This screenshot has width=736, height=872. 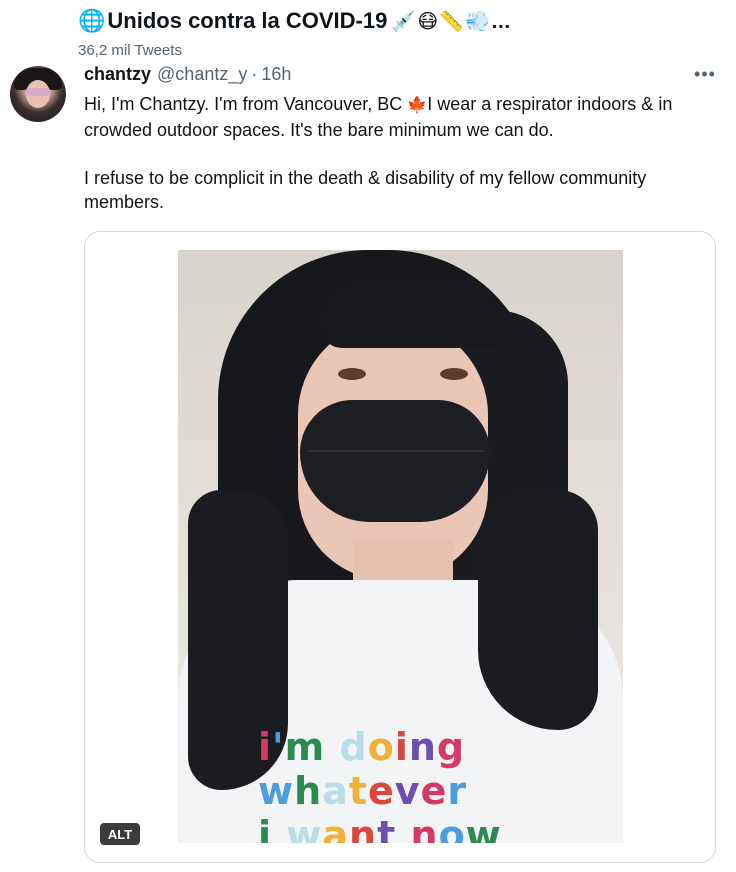 What do you see at coordinates (246, 104) in the screenshot?
I see `tweet-text-line1a: Hi, I'm Chantzy. I'm from Vancouver, BC` at bounding box center [246, 104].